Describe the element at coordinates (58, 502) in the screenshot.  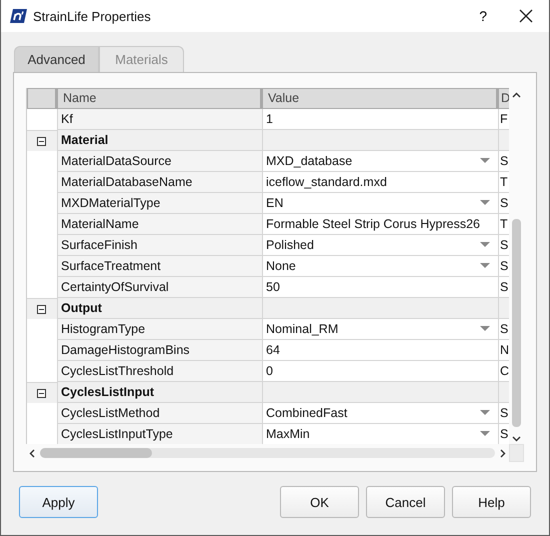
I see `dialog-button: Apply` at that location.